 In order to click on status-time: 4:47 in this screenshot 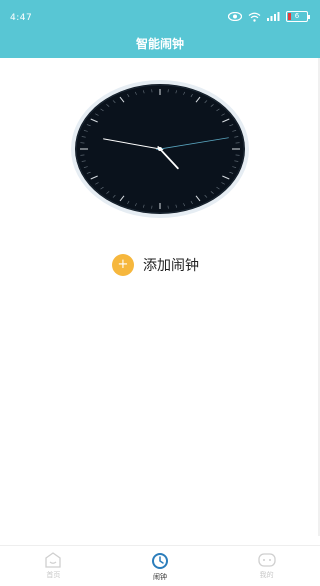, I will do `click(21, 18)`.